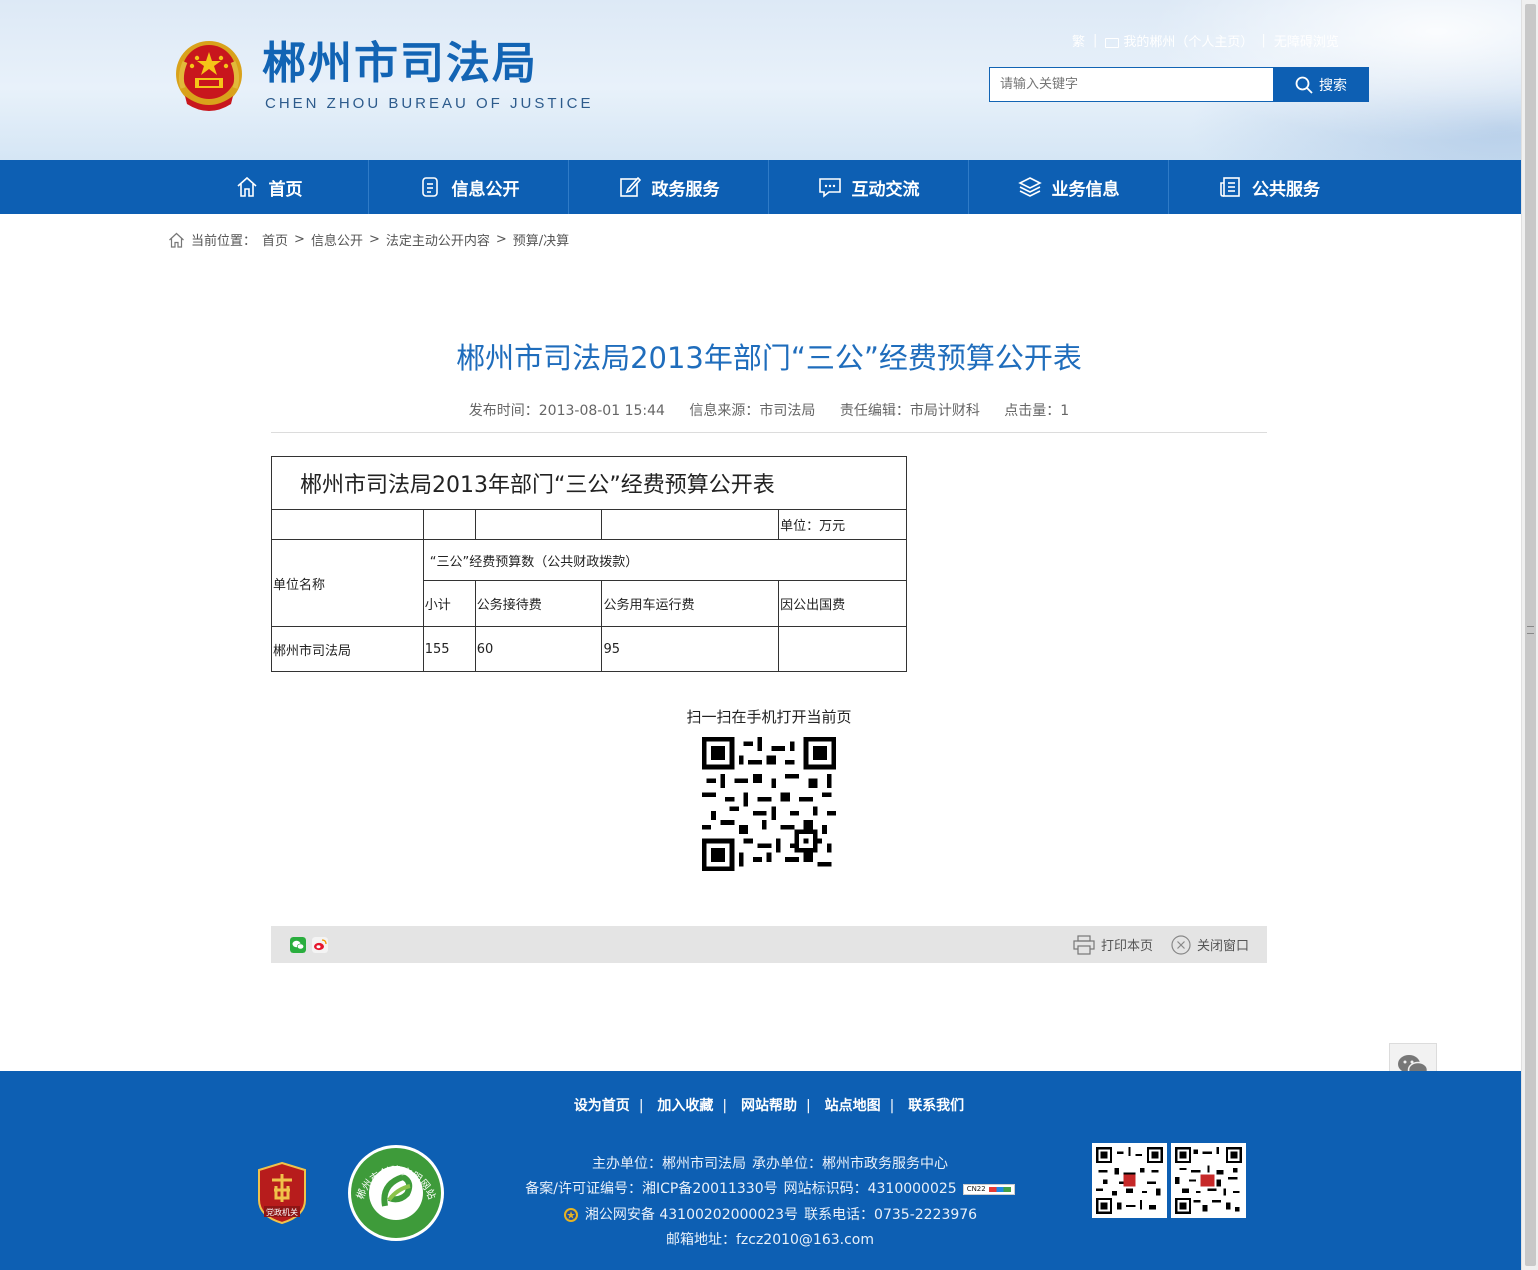  What do you see at coordinates (769, 432) in the screenshot?
I see `title-divider` at bounding box center [769, 432].